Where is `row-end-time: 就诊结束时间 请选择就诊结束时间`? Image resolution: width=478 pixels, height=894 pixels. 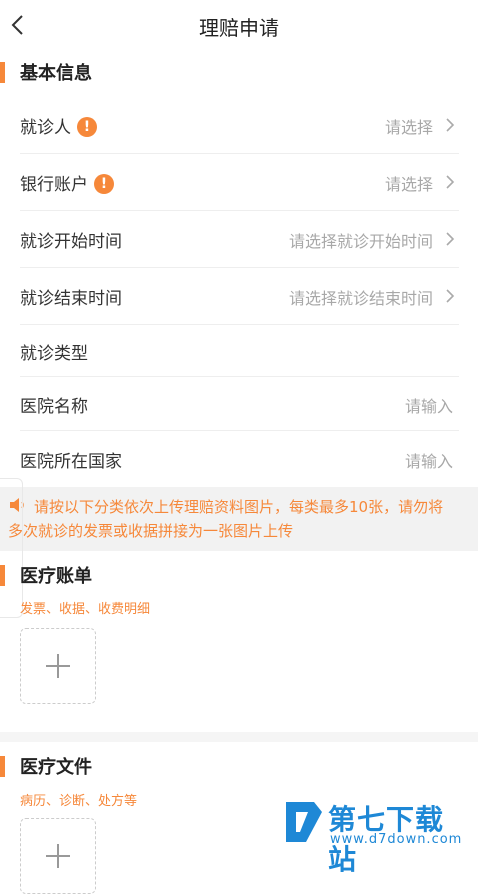
row-end-time: 就诊结束时间 请选择就诊结束时间 is located at coordinates (239, 296).